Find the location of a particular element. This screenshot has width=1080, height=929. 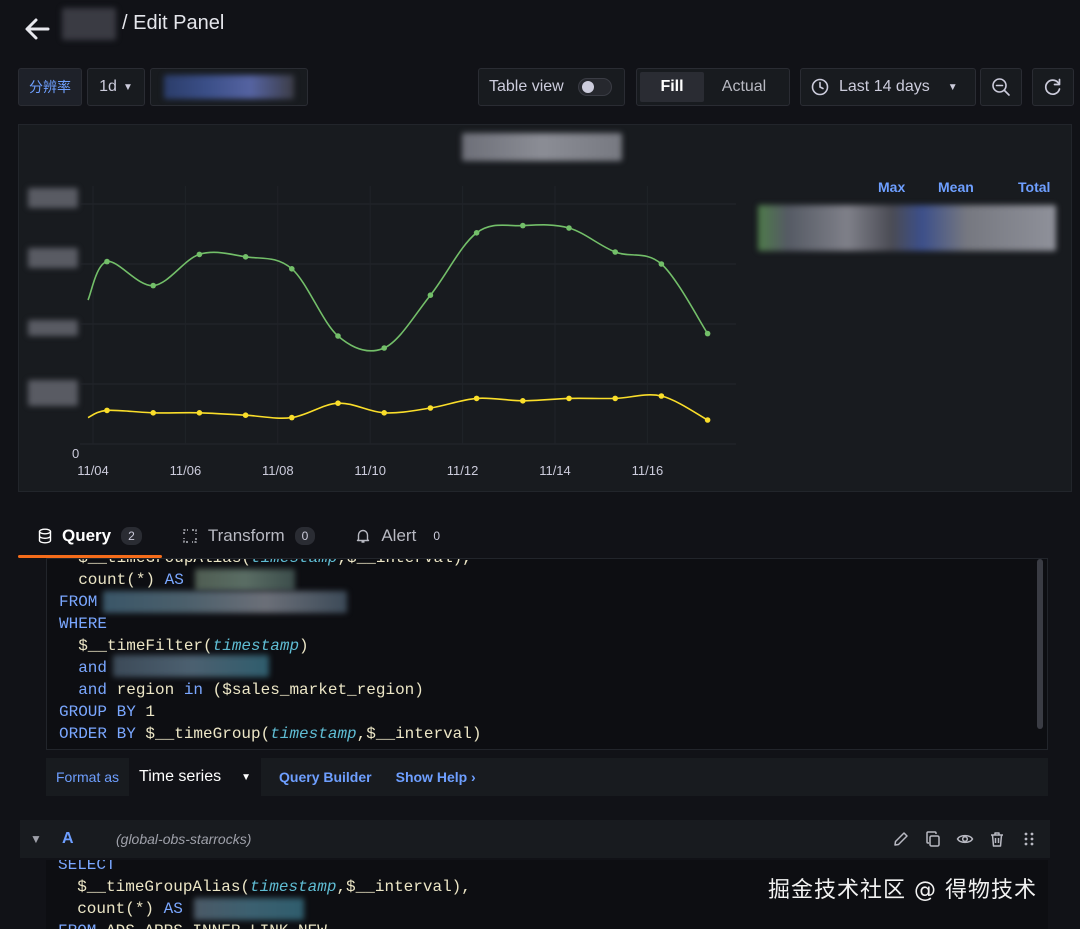

table-view-toggle-group: Table view is located at coordinates (551, 87).